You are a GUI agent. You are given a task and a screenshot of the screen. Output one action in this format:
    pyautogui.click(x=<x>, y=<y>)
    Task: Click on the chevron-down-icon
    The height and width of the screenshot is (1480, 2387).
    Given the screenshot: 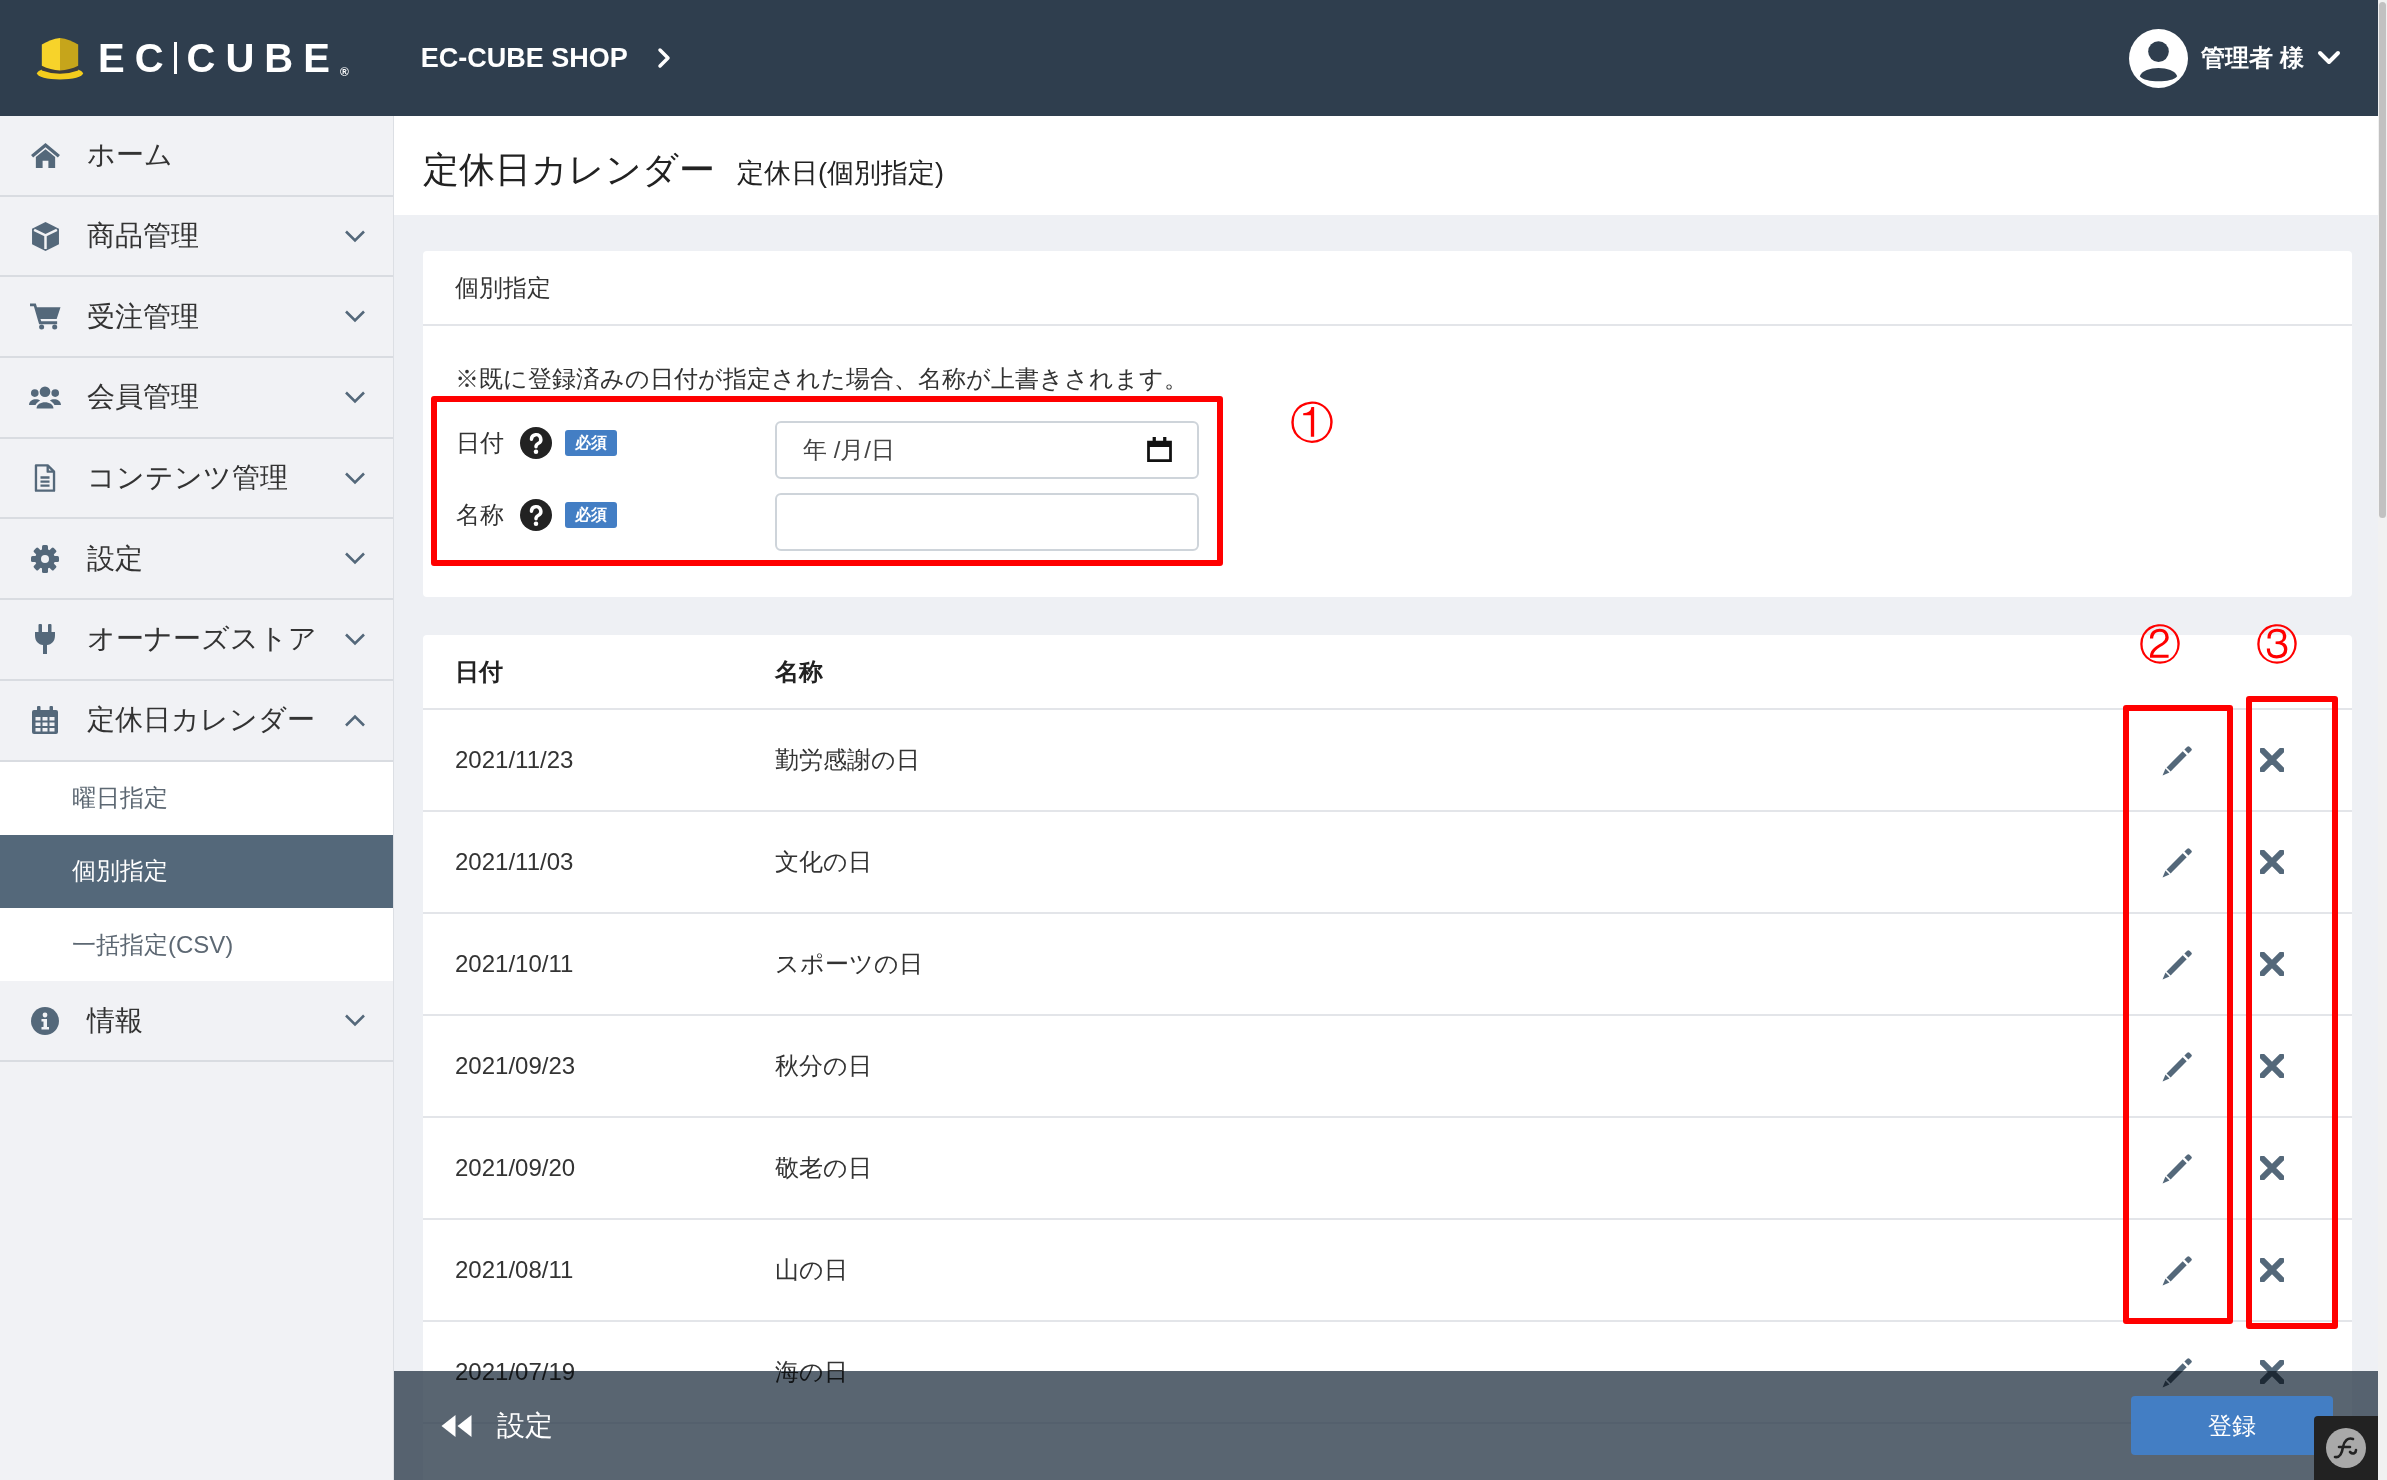 What is the action you would take?
    pyautogui.click(x=2329, y=58)
    